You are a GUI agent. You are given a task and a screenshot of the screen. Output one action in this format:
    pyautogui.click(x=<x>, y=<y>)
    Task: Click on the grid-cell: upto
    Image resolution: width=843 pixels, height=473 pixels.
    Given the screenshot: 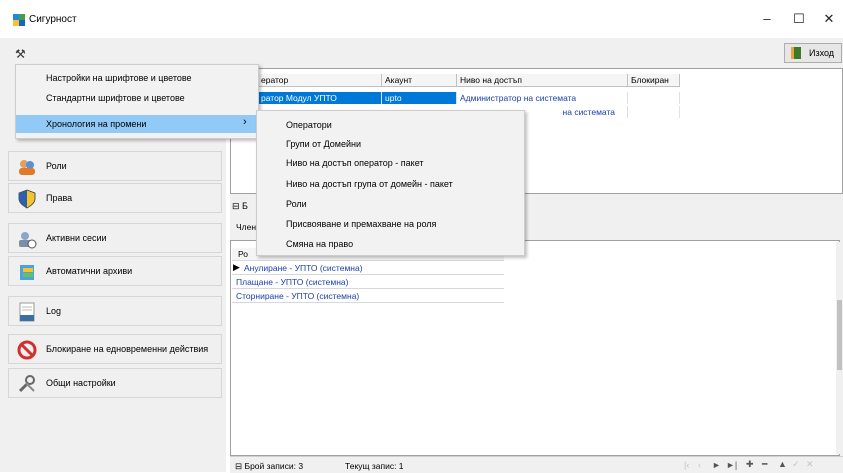 What is the action you would take?
    pyautogui.click(x=419, y=98)
    